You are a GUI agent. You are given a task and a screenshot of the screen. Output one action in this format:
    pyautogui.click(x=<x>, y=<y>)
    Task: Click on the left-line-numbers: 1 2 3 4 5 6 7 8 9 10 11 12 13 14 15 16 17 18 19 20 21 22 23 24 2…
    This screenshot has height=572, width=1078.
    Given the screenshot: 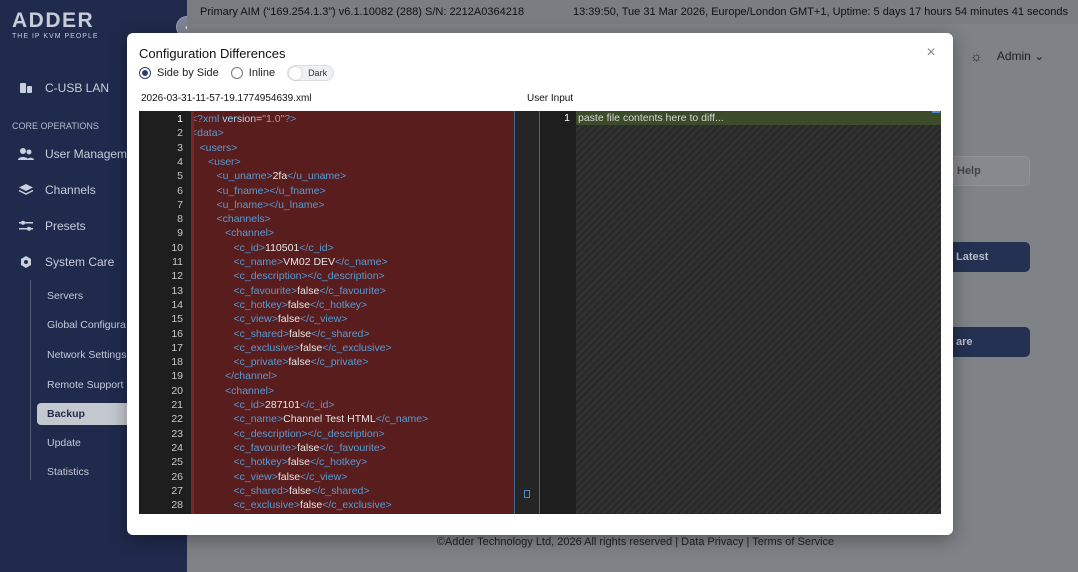 What is the action you would take?
    pyautogui.click(x=165, y=312)
    